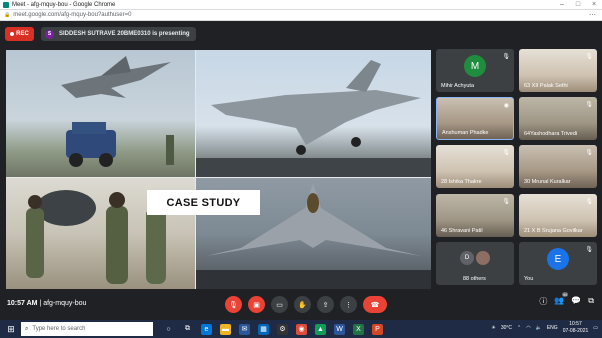 The image size is (602, 338). Describe the element at coordinates (575, 324) in the screenshot. I see `clock-time: 10:57` at that location.